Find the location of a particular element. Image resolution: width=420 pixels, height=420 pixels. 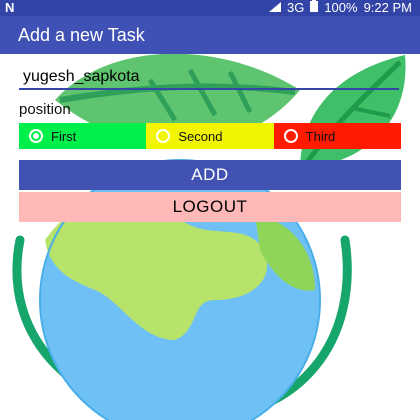

status-icons: 3G 100% 9:22 PM is located at coordinates (340, 8).